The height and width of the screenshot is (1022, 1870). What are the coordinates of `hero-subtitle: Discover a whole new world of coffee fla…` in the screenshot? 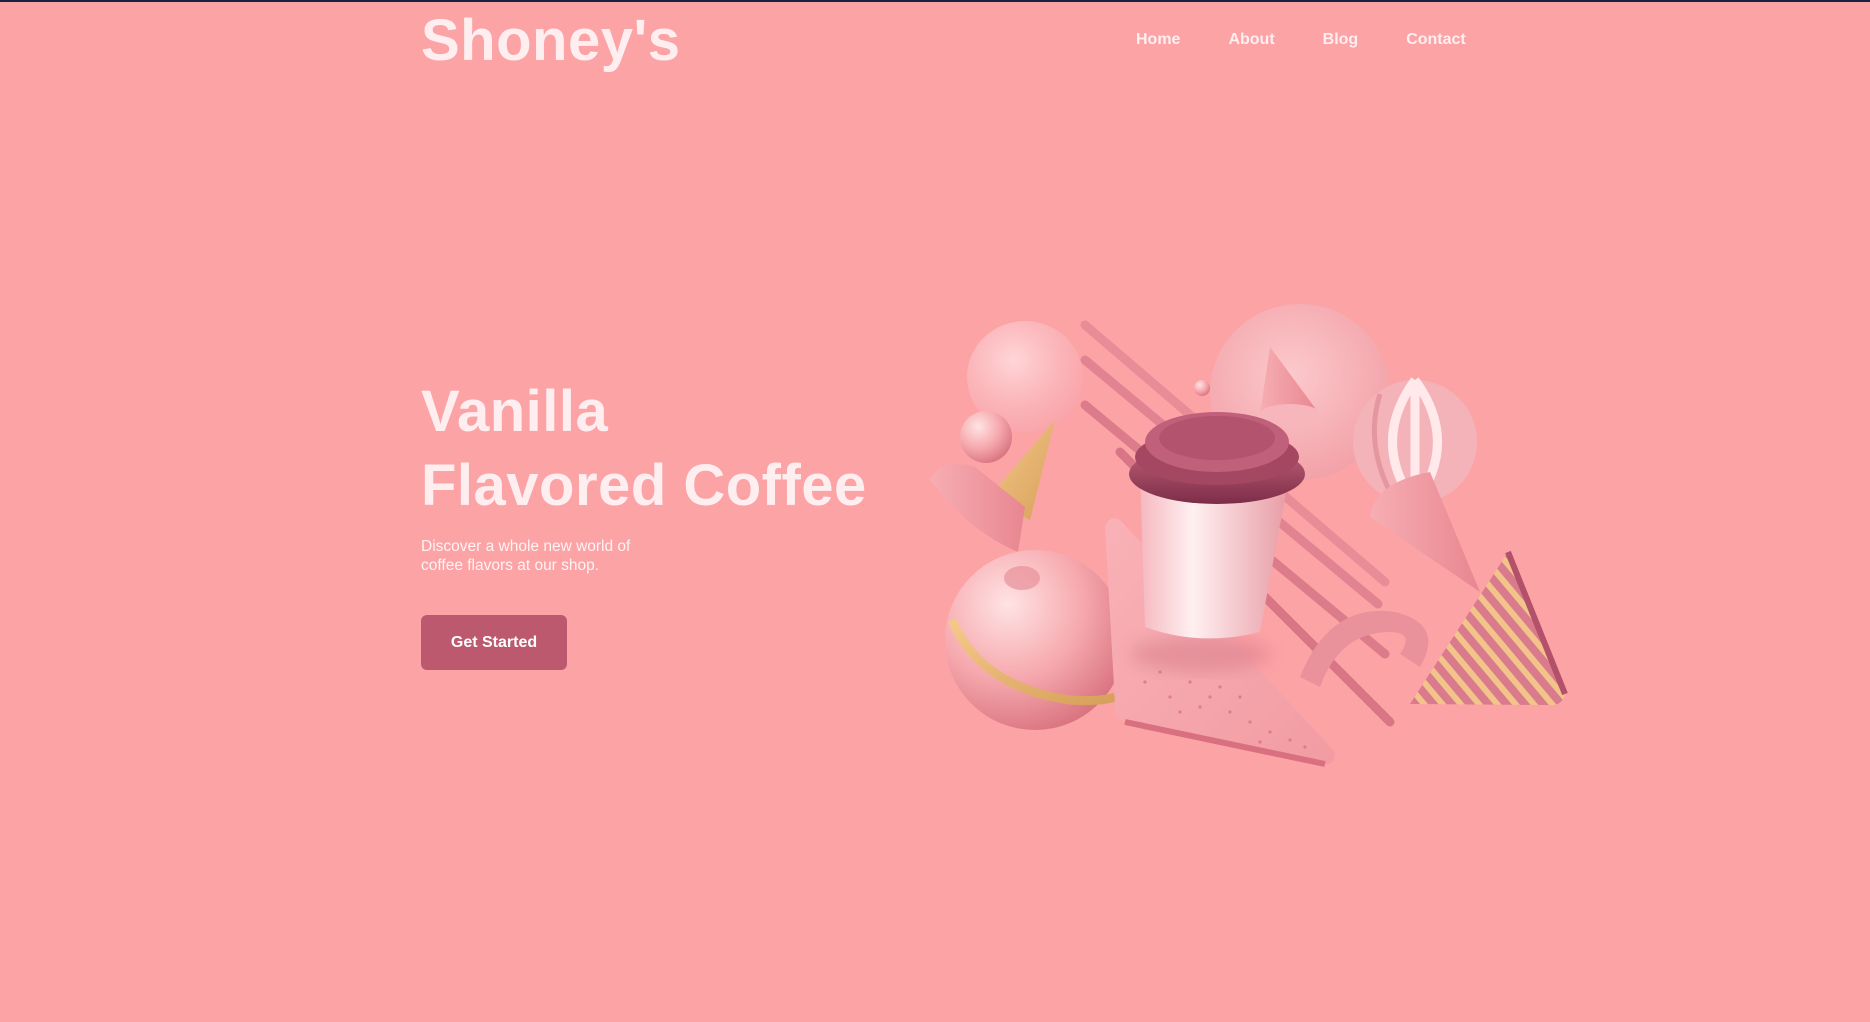 It's located at (526, 556).